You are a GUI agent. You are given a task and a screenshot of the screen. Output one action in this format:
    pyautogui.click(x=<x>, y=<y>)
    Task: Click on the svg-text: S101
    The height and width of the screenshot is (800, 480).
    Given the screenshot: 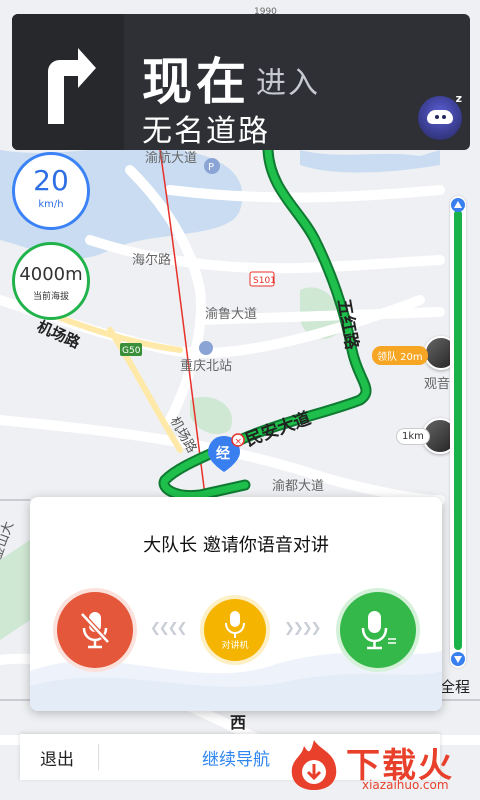 What is the action you would take?
    pyautogui.click(x=264, y=281)
    